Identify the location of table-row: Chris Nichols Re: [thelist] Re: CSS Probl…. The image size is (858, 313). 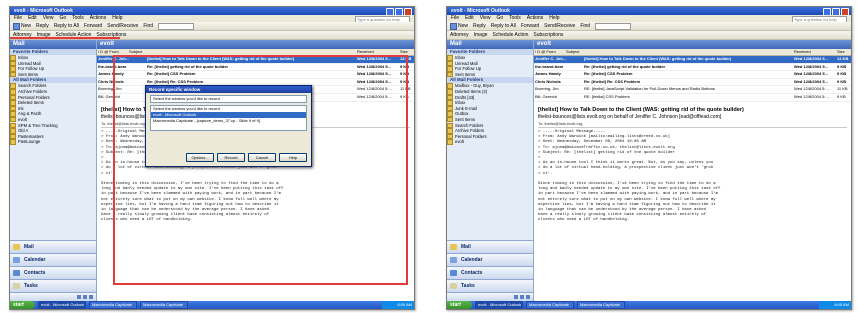
(692, 83).